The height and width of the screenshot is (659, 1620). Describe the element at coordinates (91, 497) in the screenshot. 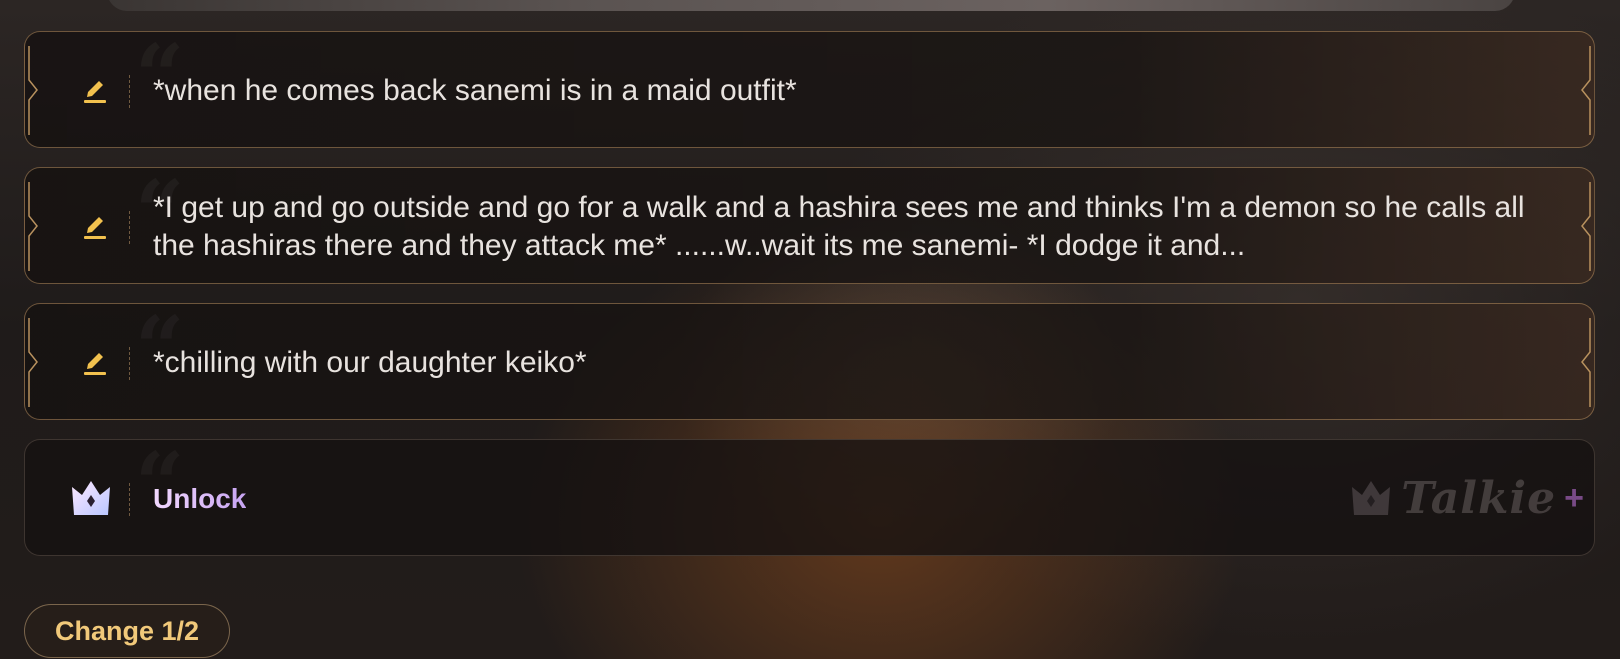

I see `crown-icon` at that location.